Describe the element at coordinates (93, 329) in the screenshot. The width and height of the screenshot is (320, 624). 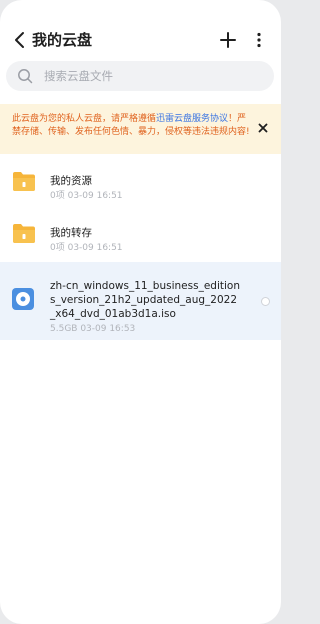
I see `file-meta: 5.5GB 03-09 16:53` at that location.